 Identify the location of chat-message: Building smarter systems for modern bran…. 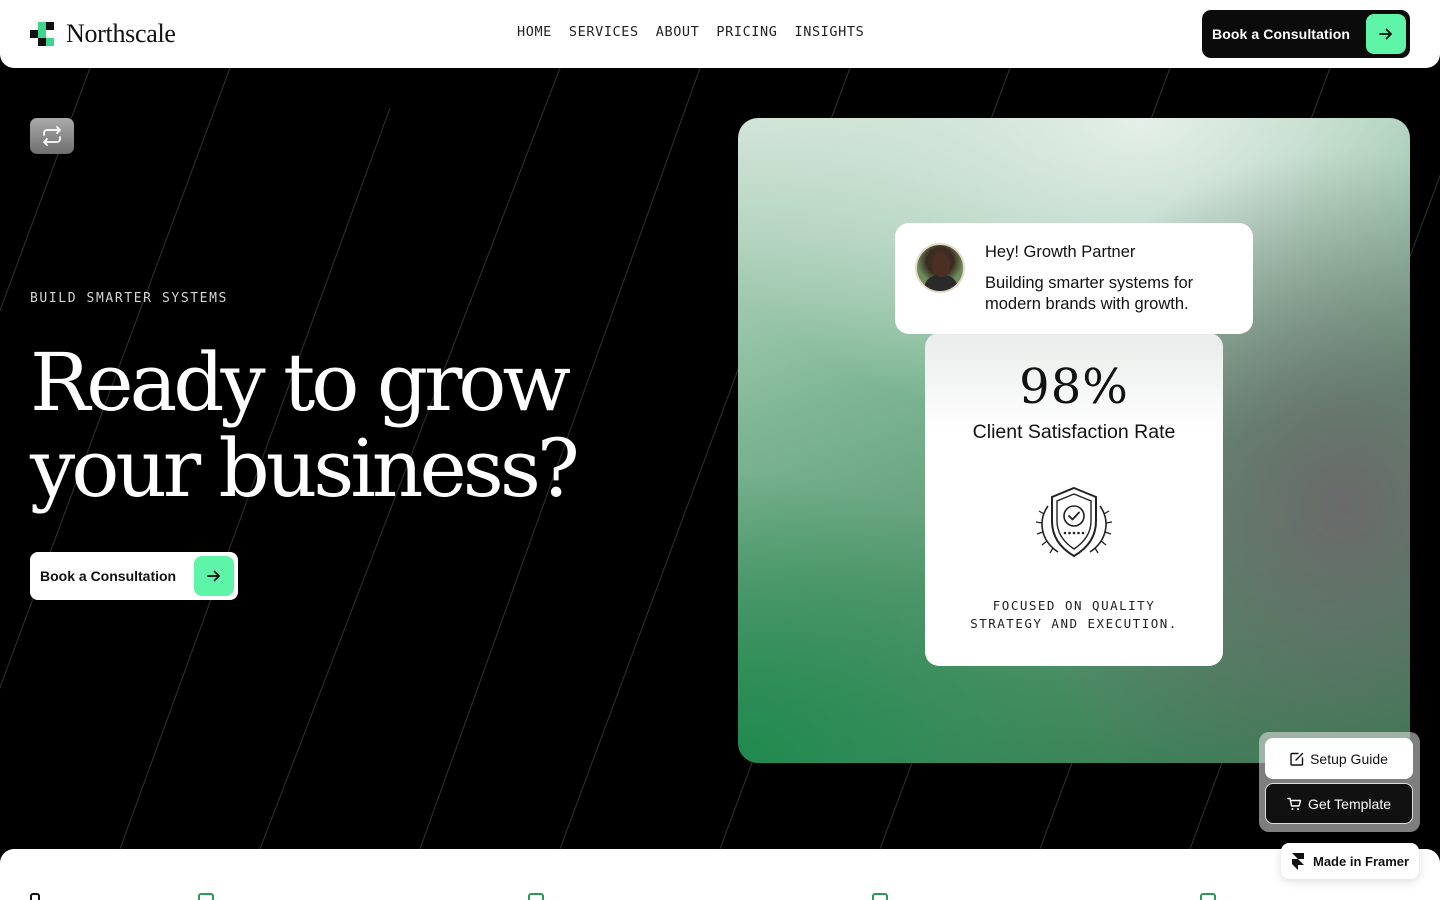
(1089, 293).